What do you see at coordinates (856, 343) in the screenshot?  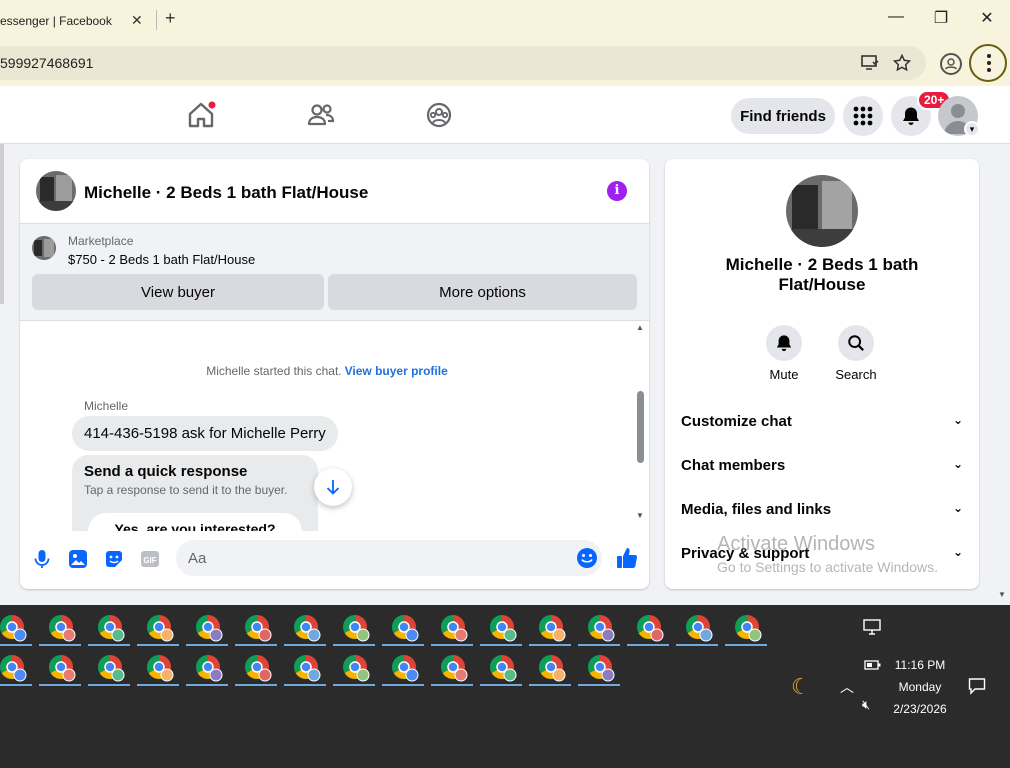 I see `search-button` at bounding box center [856, 343].